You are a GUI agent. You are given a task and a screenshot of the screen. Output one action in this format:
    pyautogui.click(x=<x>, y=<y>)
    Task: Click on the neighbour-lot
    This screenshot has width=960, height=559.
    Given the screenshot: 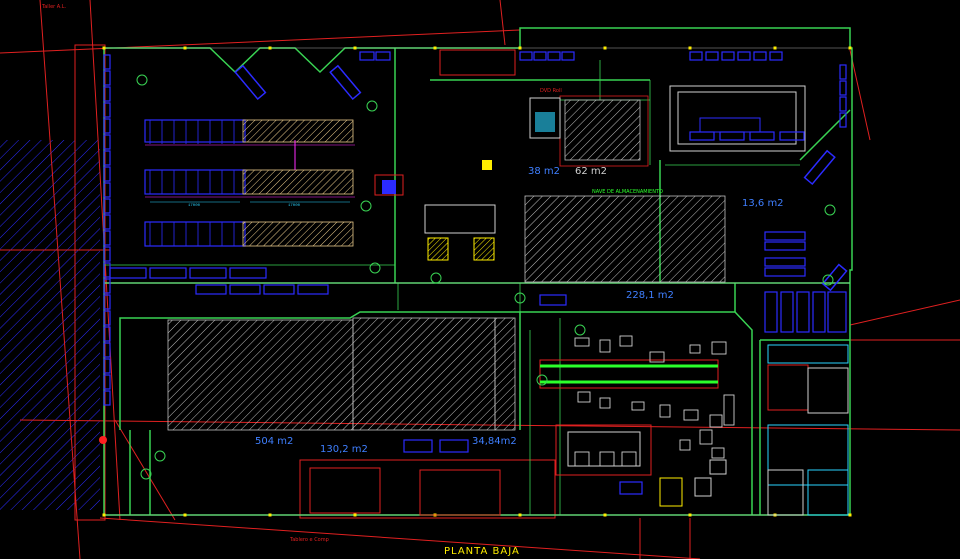 What is the action you would take?
    pyautogui.click(x=50, y=325)
    